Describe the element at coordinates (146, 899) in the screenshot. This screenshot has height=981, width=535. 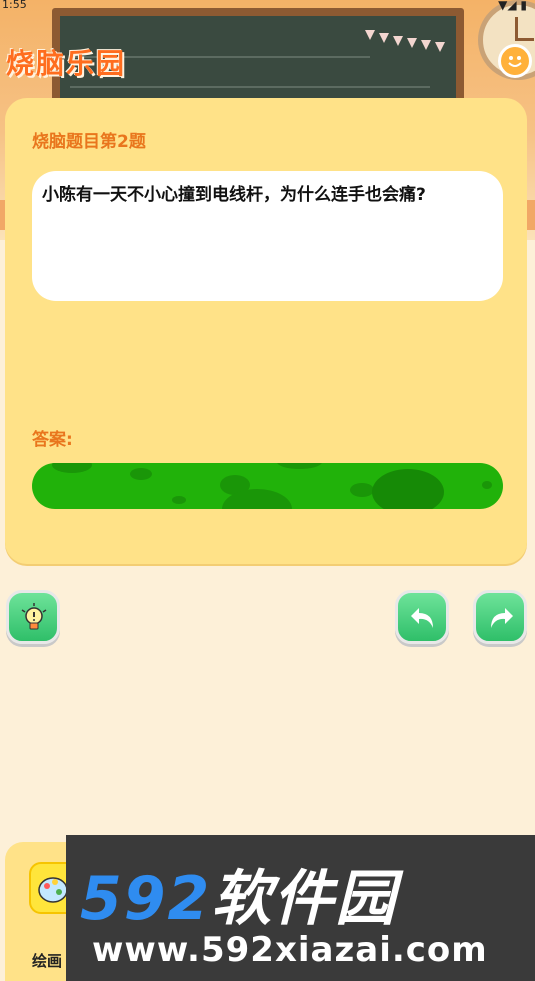
I see `watermark-brand-number: 592` at that location.